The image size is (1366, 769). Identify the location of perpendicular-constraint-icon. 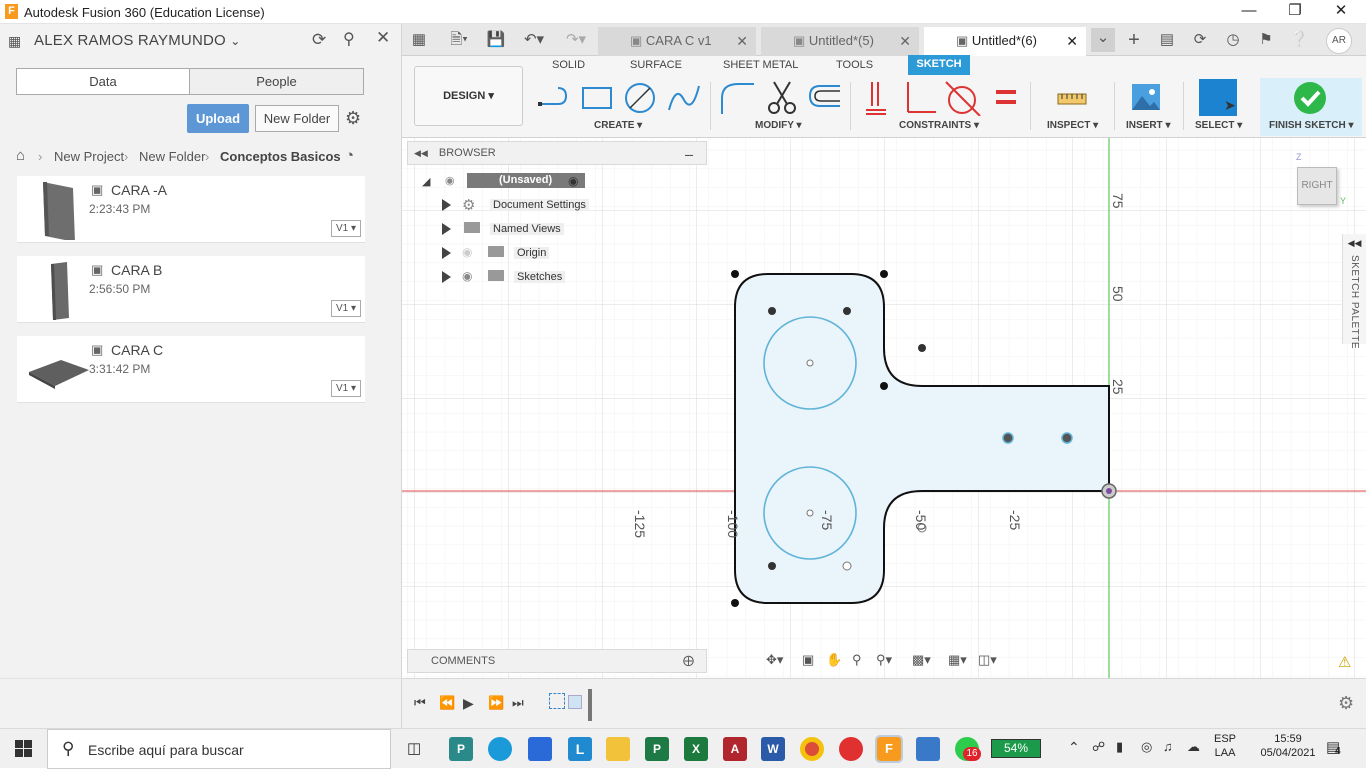
(920, 98).